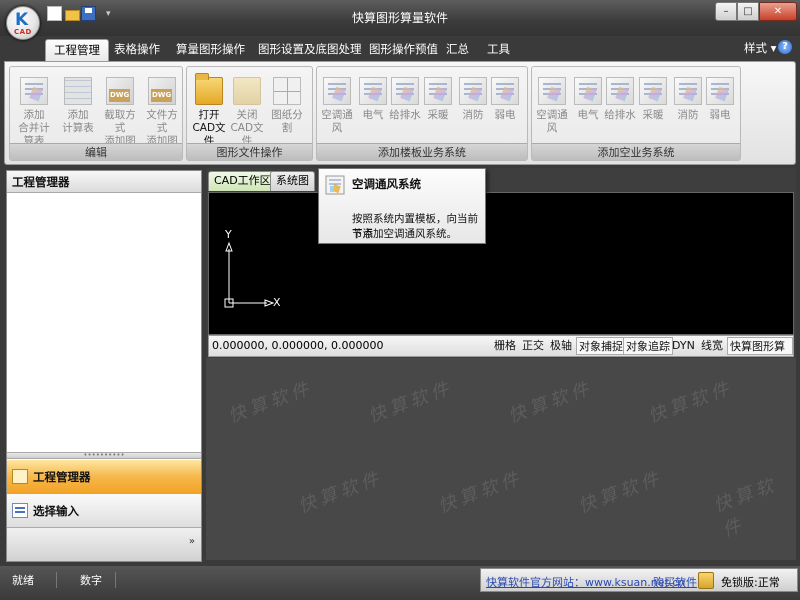 The image size is (800, 600). I want to click on folder-open-icon, so click(209, 89).